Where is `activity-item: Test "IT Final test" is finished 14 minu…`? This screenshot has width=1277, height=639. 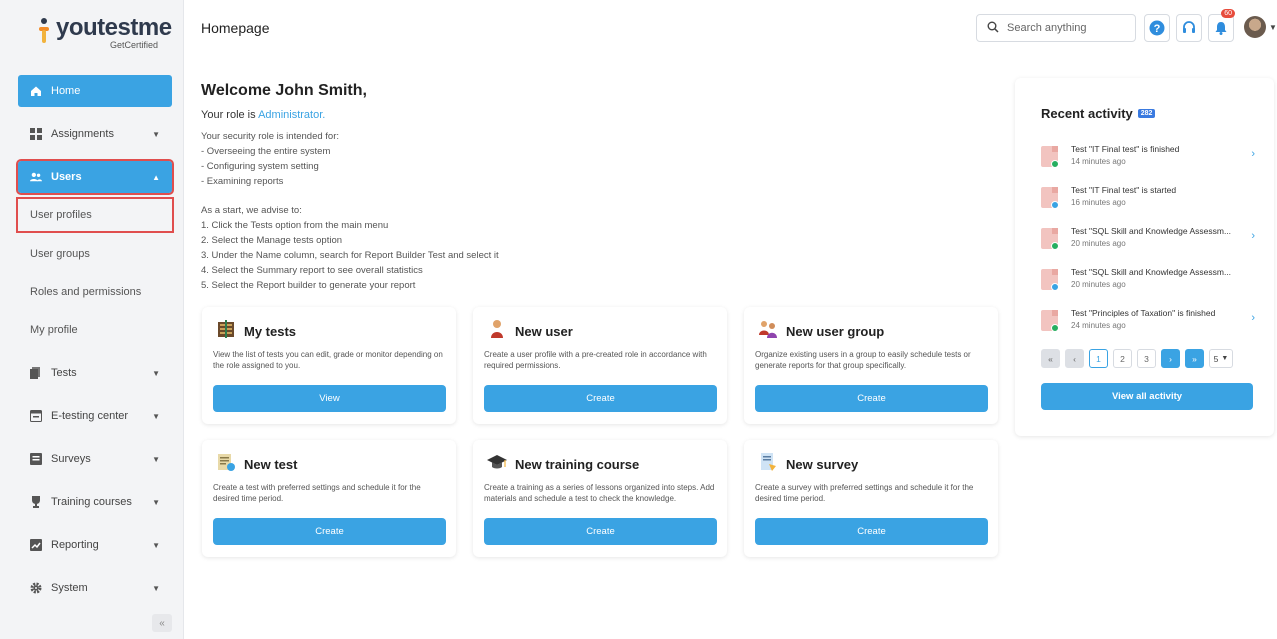 activity-item: Test "IT Final test" is finished 14 minu… is located at coordinates (1148, 160).